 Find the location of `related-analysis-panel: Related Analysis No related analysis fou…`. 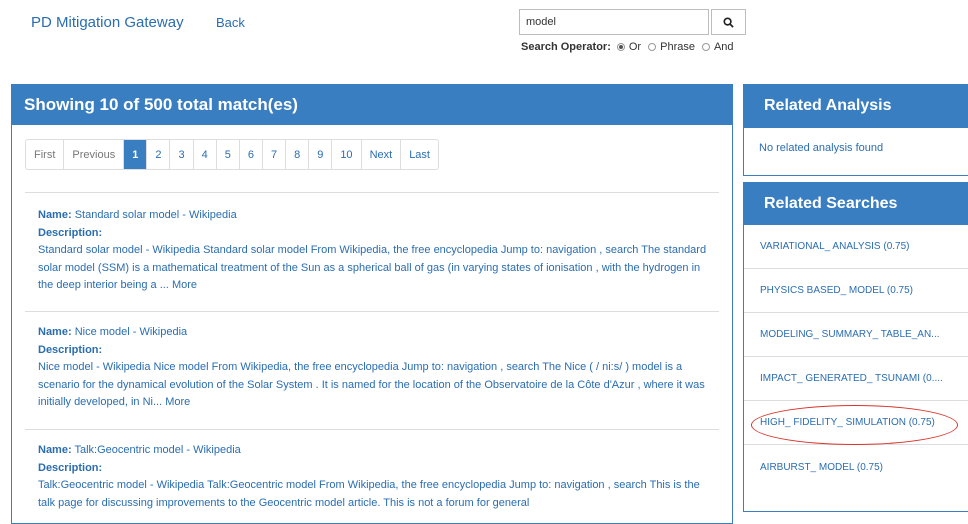

related-analysis-panel: Related Analysis No related analysis fou… is located at coordinates (855, 130).